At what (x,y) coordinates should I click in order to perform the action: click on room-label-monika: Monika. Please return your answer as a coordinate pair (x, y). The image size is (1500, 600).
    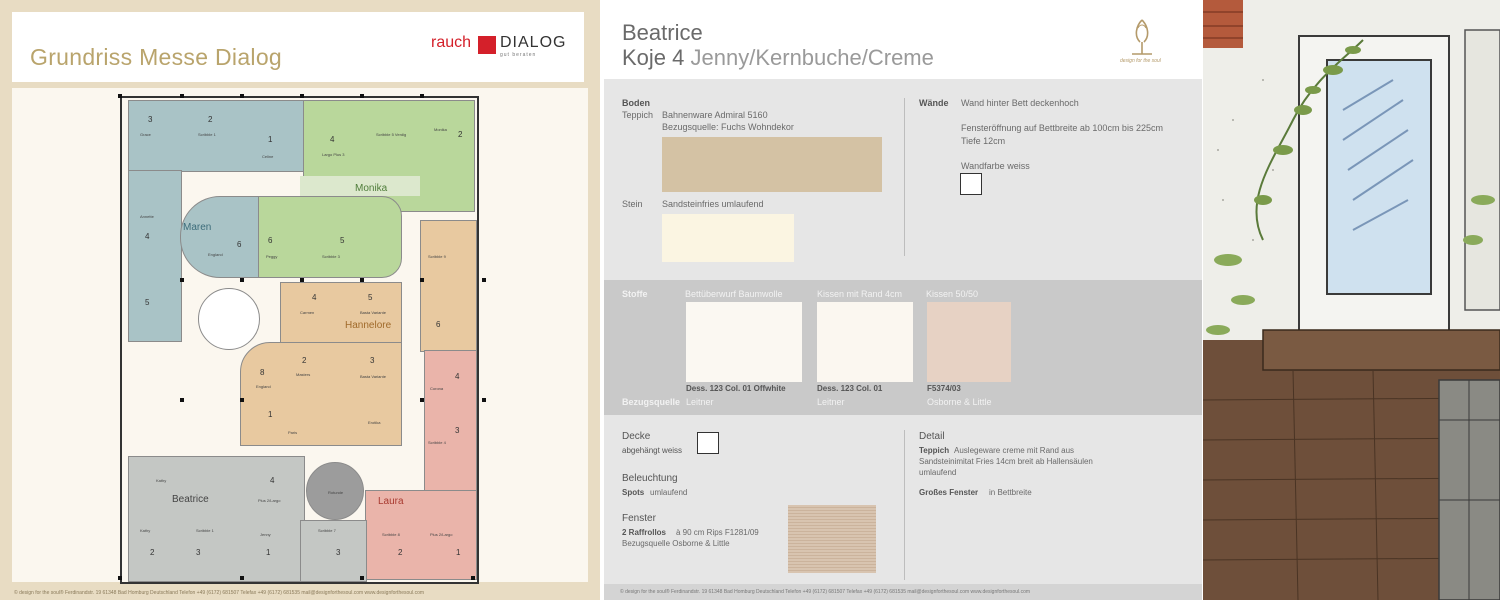
    Looking at the image, I should click on (371, 188).